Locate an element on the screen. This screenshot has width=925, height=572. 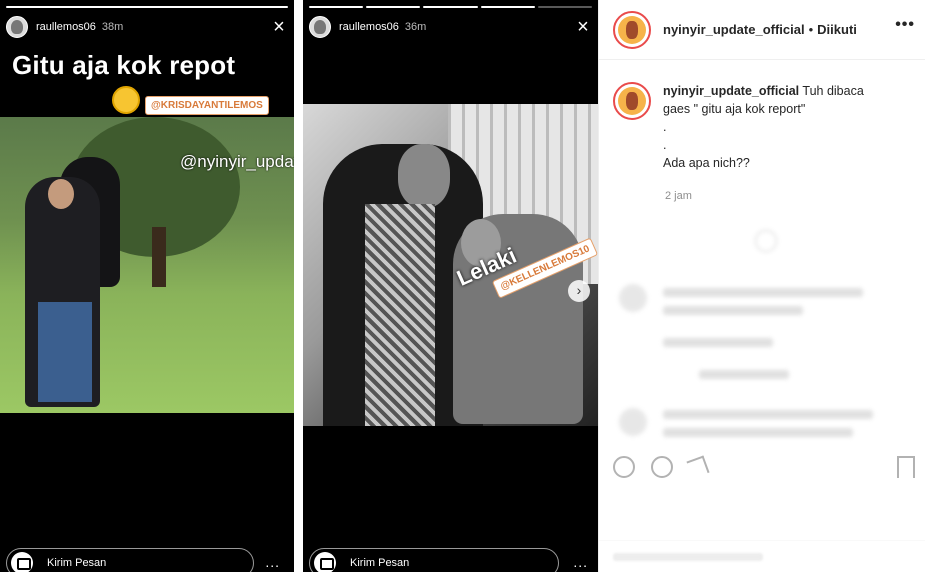
post-header: nyinyir_update_official • Diikuti ••• is located at coordinates (762, 30).